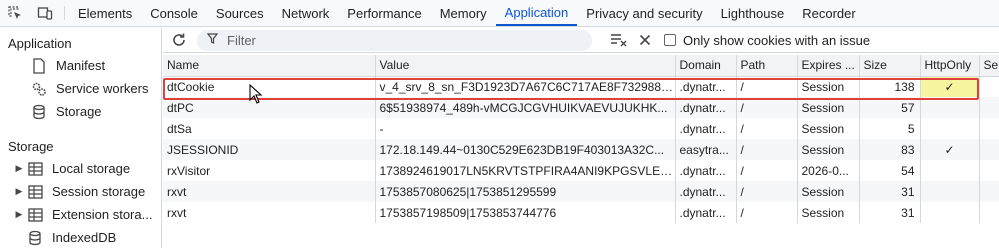 This screenshot has height=248, width=999. What do you see at coordinates (706, 66) in the screenshot?
I see `column-header-domain: Domain` at bounding box center [706, 66].